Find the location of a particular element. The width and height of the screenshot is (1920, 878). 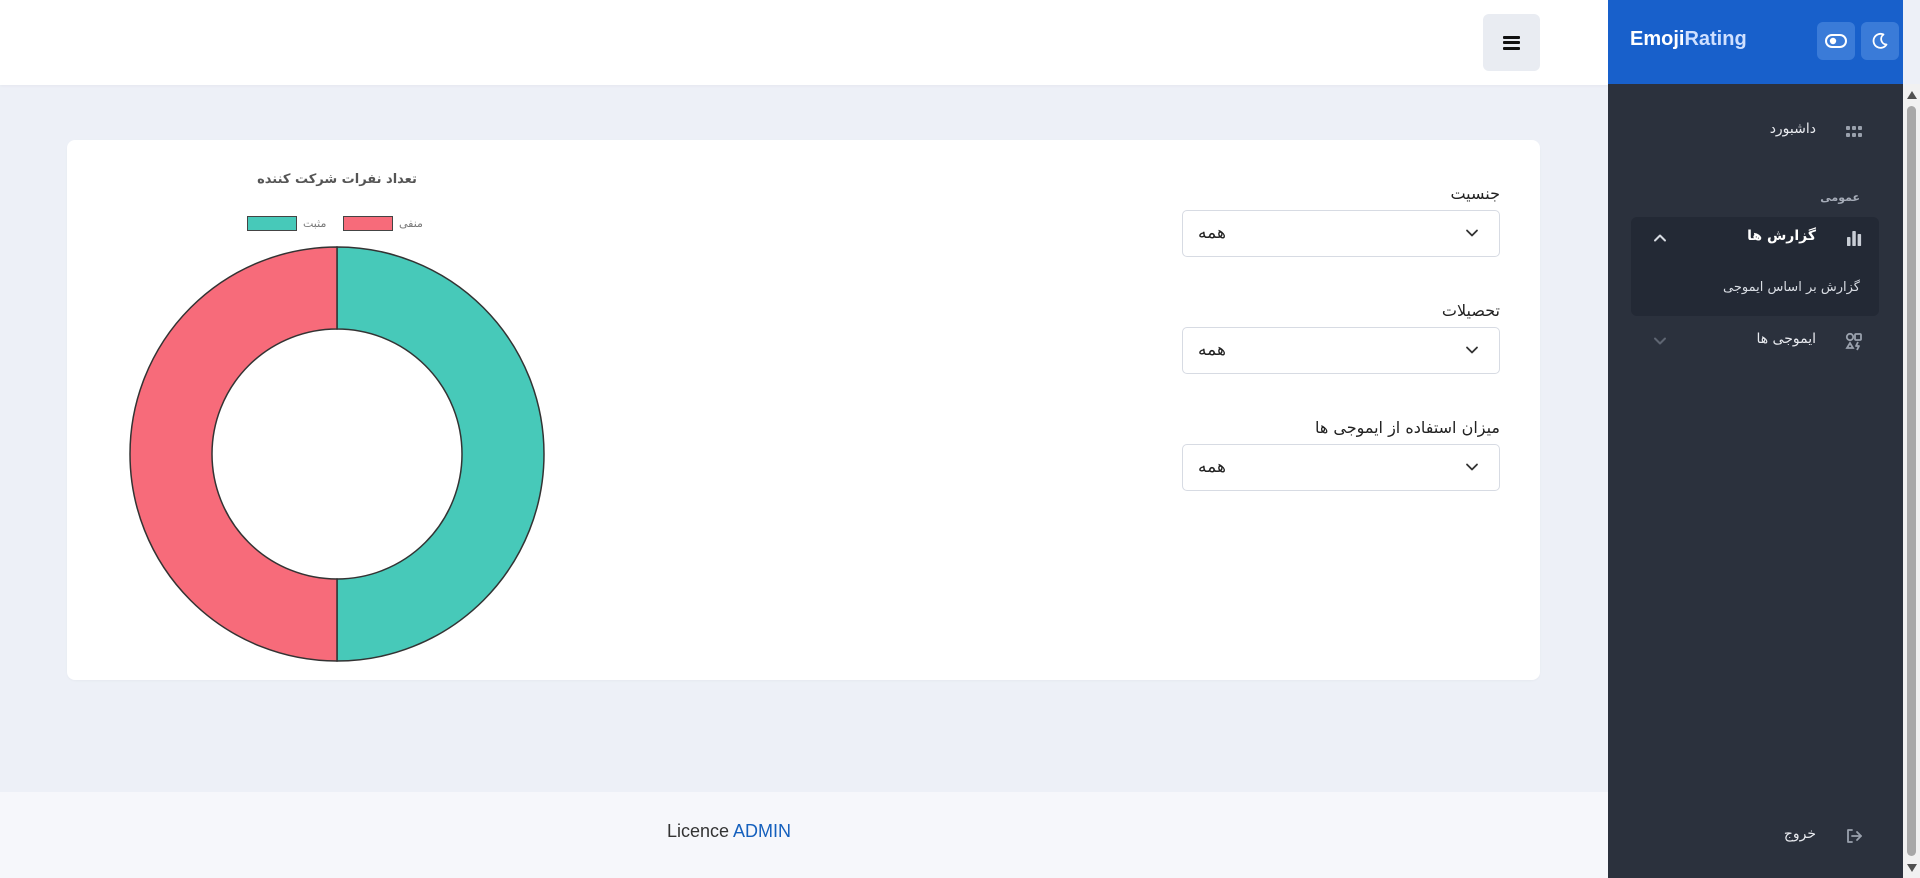

emoji-usage-label: میزان استفاده از ایموجی ها is located at coordinates (1407, 427).